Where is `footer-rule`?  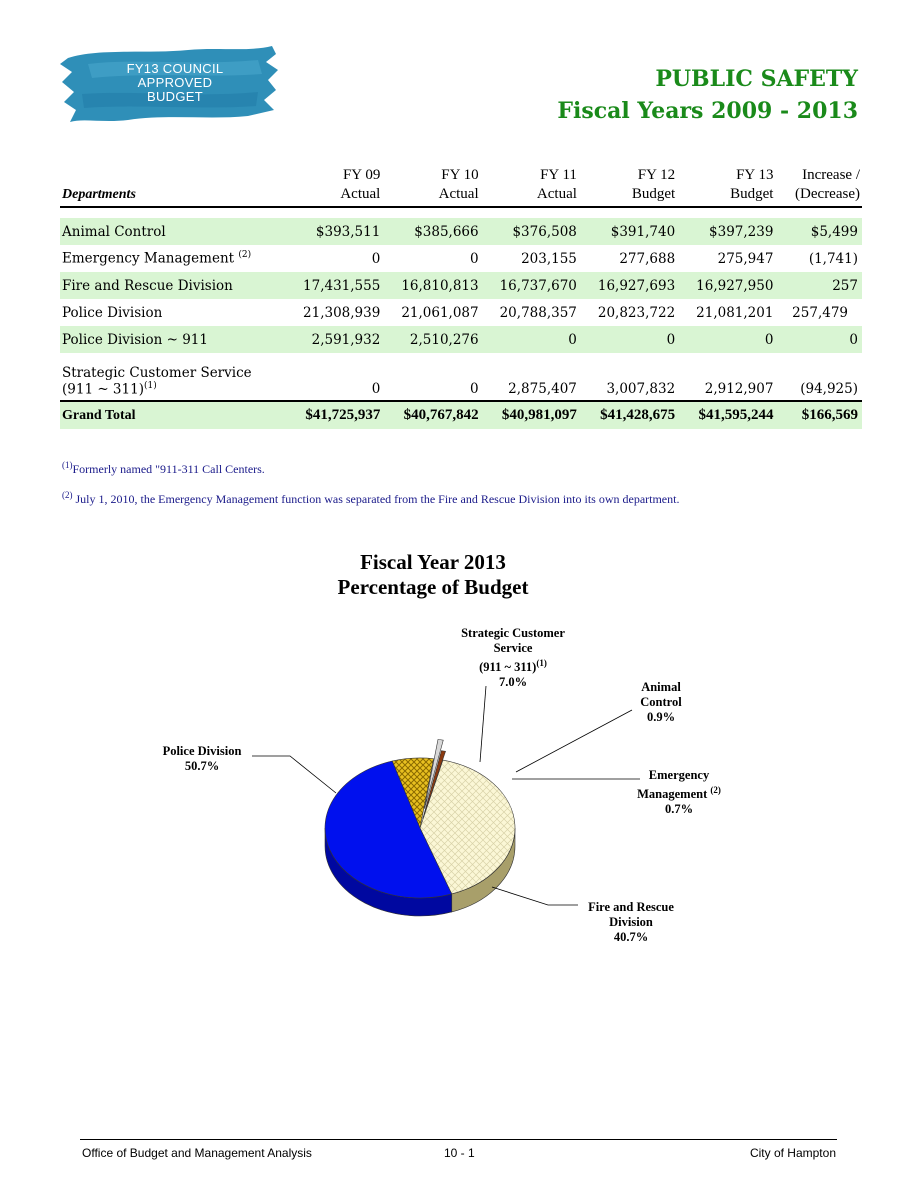
footer-rule is located at coordinates (458, 1139).